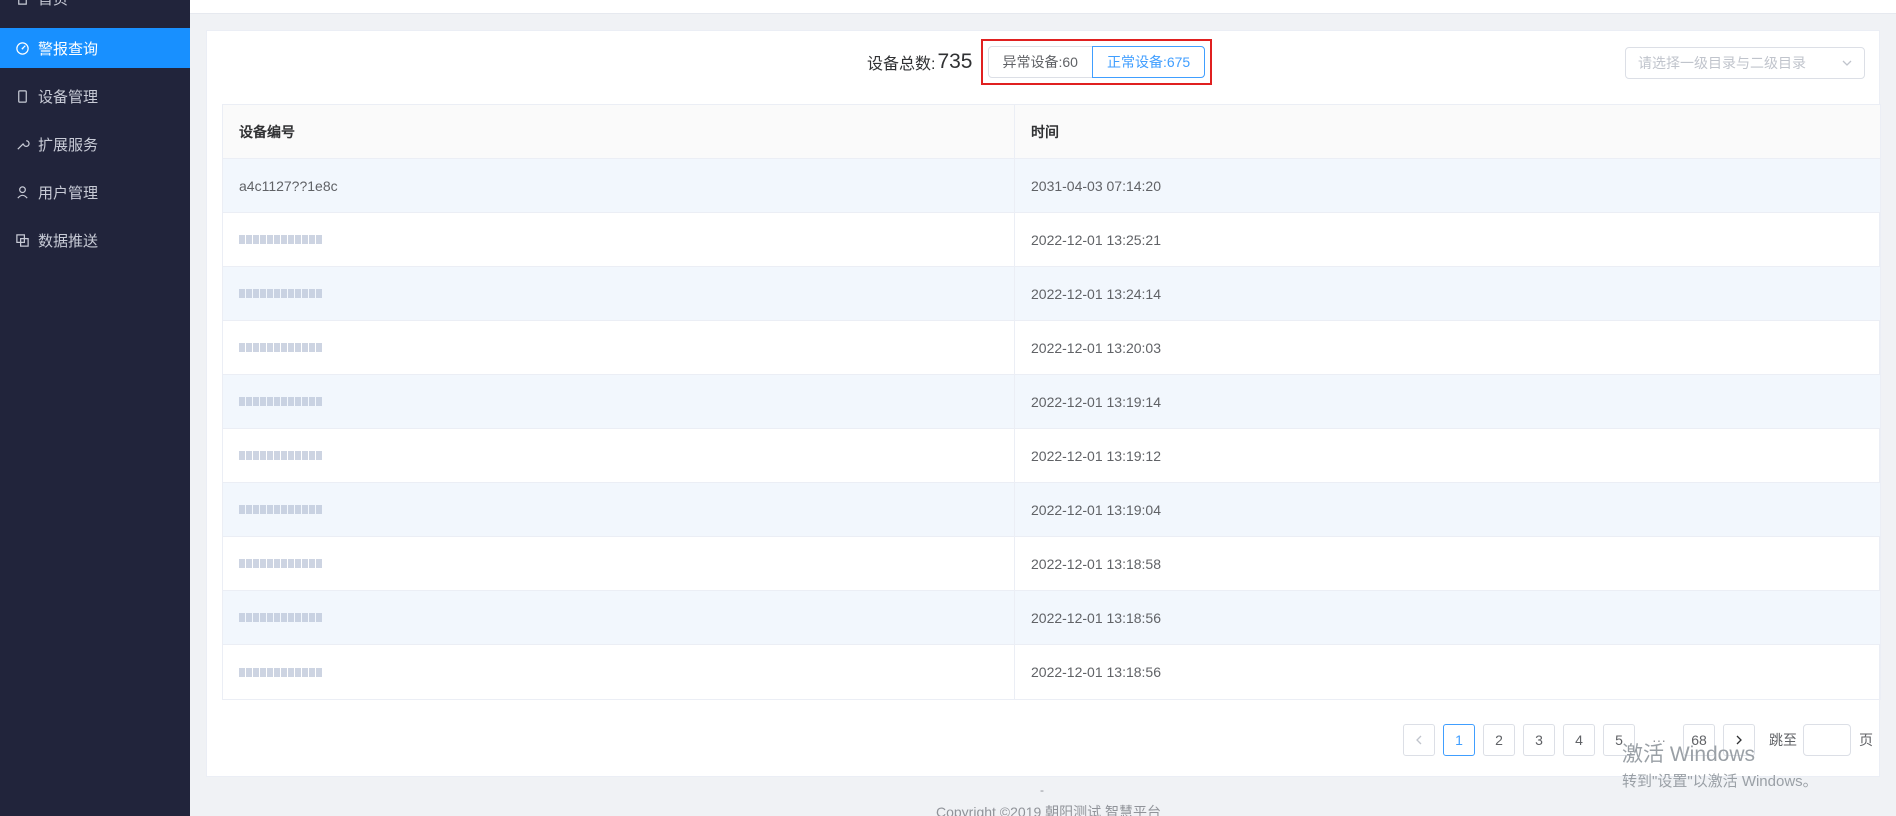 This screenshot has height=816, width=1896. I want to click on sidebar-item-data-push: 数据推送, so click(95, 240).